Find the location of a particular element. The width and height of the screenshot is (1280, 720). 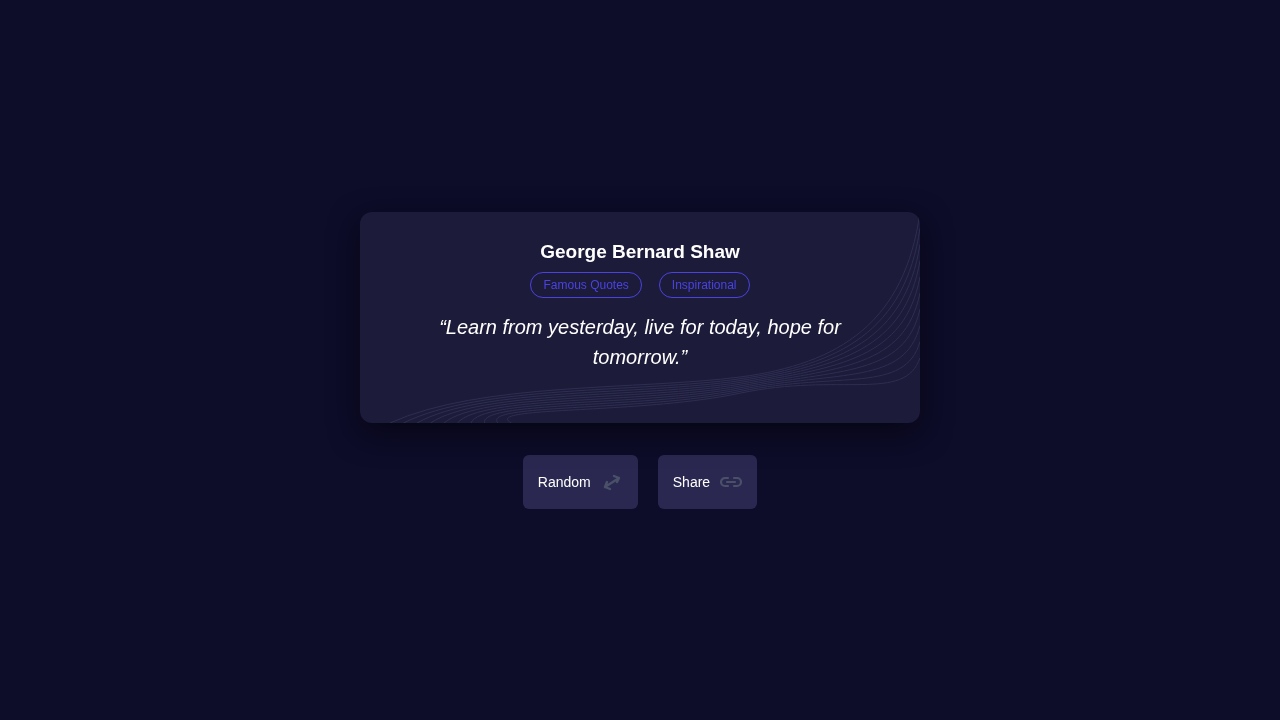

quote-text: “Learn from yesterday, live for today, hope for tomorrow.” is located at coordinates (640, 342).